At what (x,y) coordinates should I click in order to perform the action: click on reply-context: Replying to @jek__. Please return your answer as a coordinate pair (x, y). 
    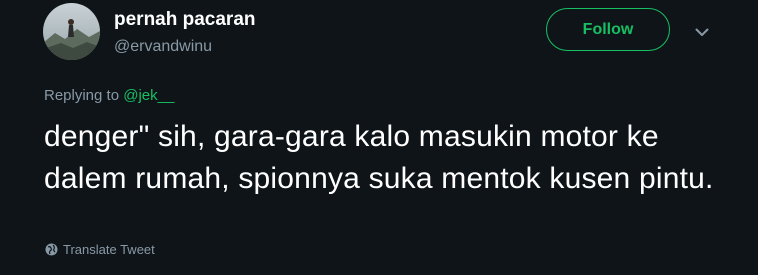
    Looking at the image, I should click on (109, 95).